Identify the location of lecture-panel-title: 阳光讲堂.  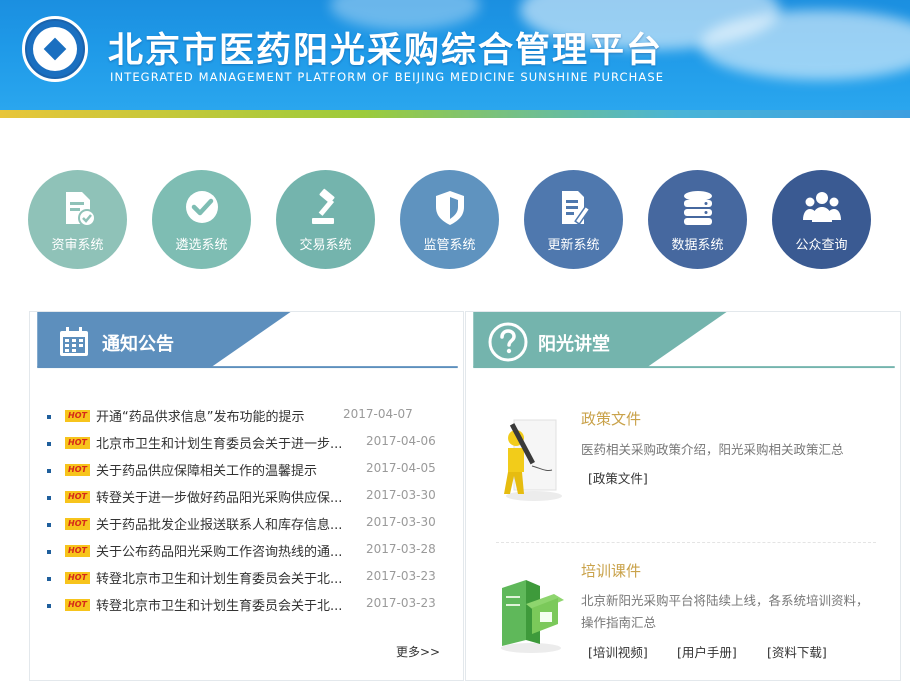
(574, 344).